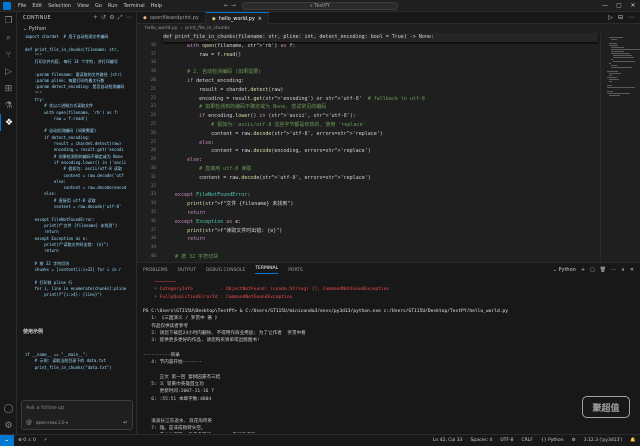 The width and height of the screenshot is (640, 446). I want to click on menu-view: View, so click(83, 6).